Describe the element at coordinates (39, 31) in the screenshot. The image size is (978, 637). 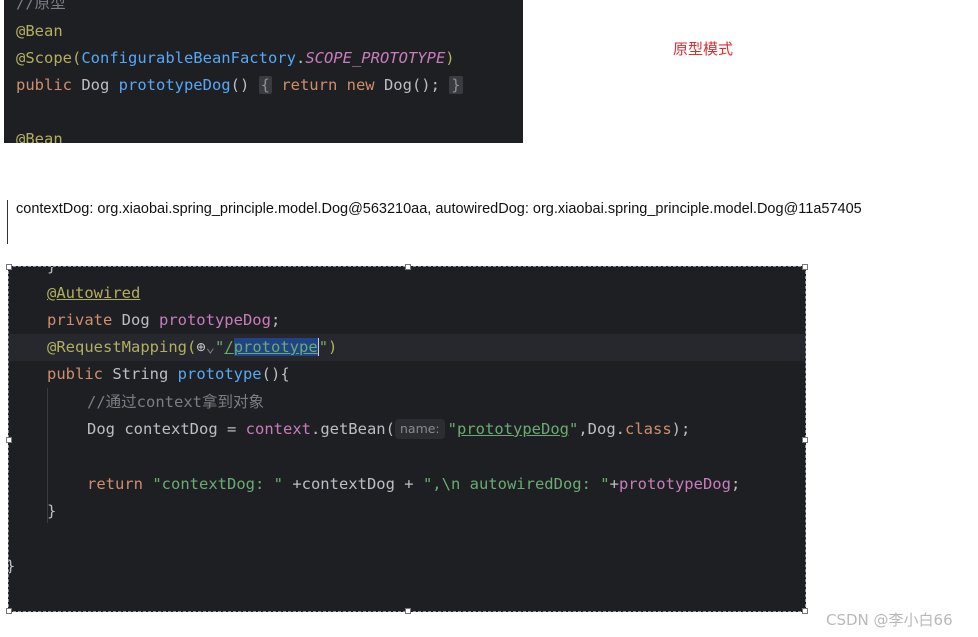
I see `code-line-bean: @Bean` at that location.